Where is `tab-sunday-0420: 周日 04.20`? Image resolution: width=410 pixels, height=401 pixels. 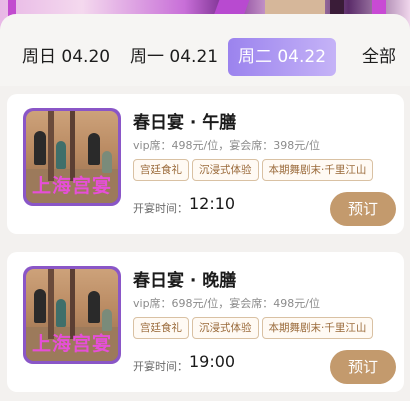
tab-sunday-0420: 周日 04.20 is located at coordinates (66, 57).